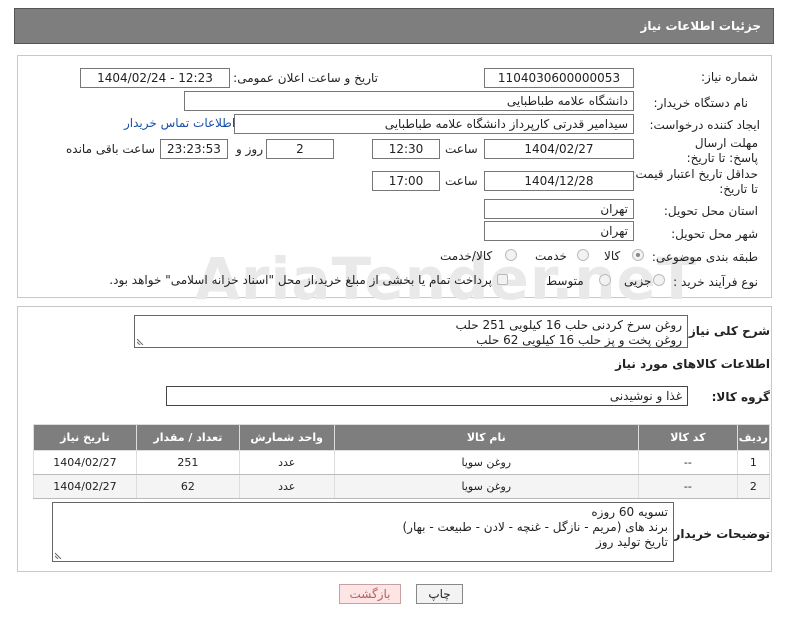 The width and height of the screenshot is (788, 620). I want to click on col-row: ردیف, so click(753, 437).